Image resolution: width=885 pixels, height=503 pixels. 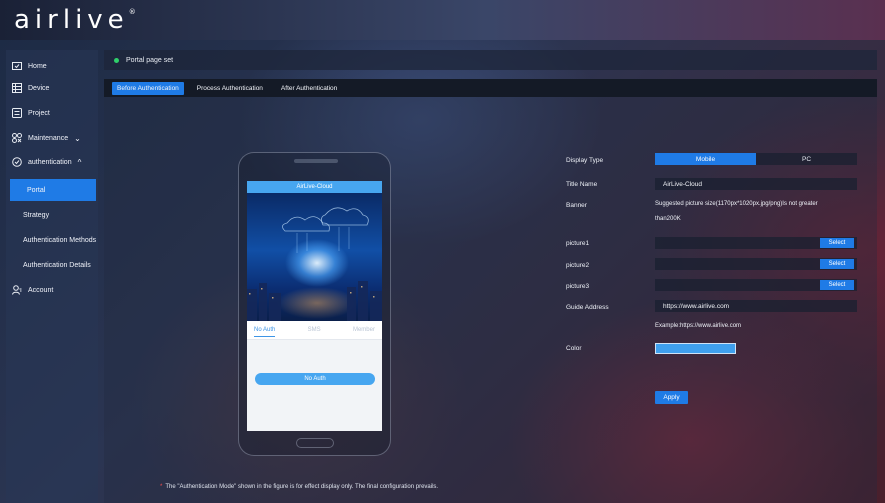 I want to click on picture2-select-button: Select, so click(x=837, y=264).